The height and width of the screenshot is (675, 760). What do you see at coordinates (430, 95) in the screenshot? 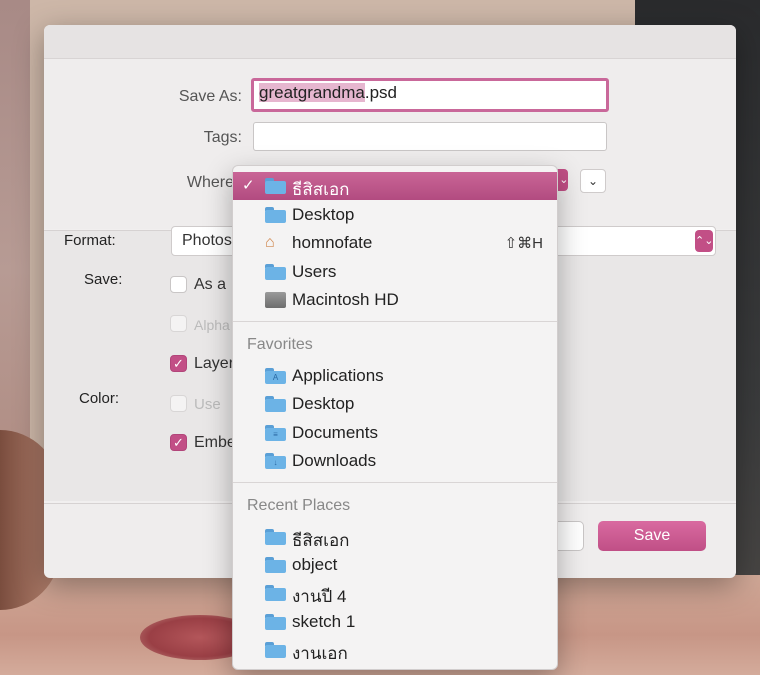
I see `save-as-field: greatgrandma.psd` at bounding box center [430, 95].